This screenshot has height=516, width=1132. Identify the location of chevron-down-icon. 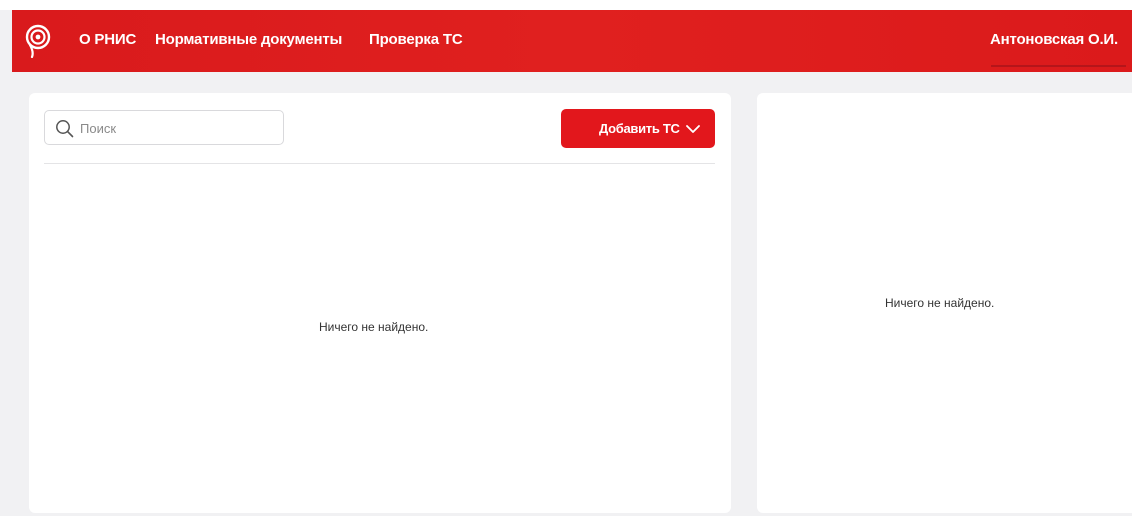
(693, 129).